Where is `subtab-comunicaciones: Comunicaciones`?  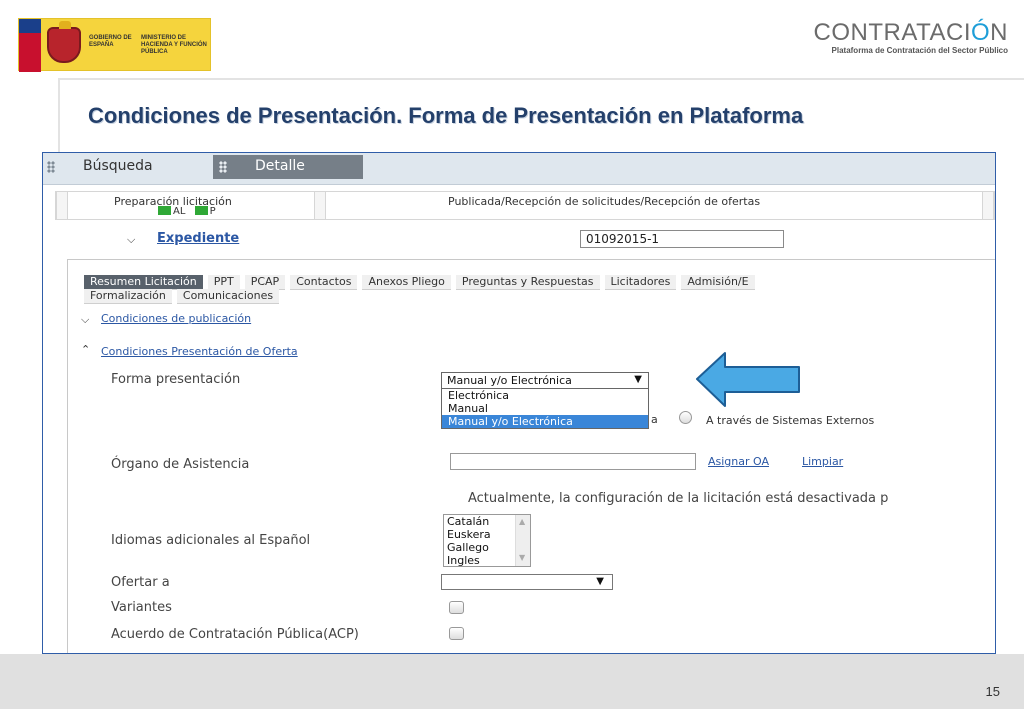
subtab-comunicaciones: Comunicaciones is located at coordinates (228, 296).